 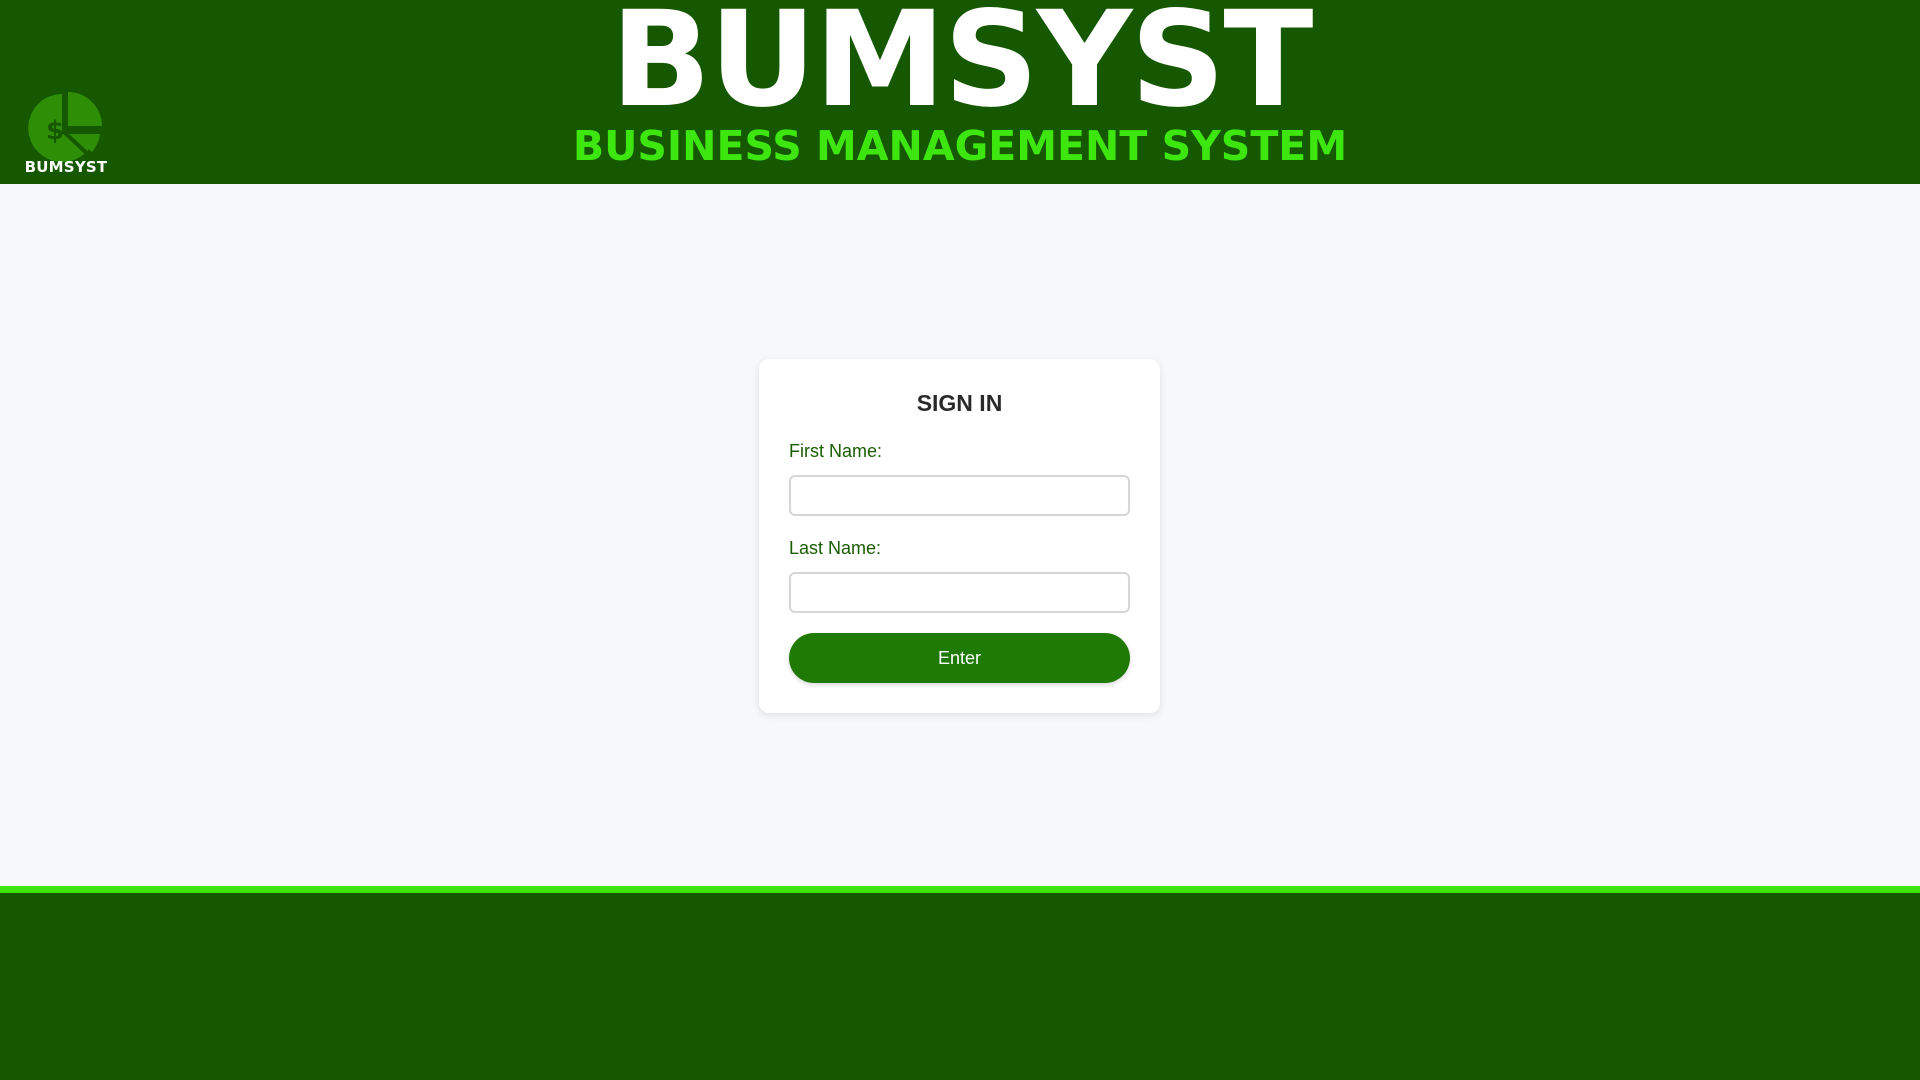 What do you see at coordinates (959, 536) in the screenshot?
I see `signin-card: SIGN IN First Name: Last Name: Enter` at bounding box center [959, 536].